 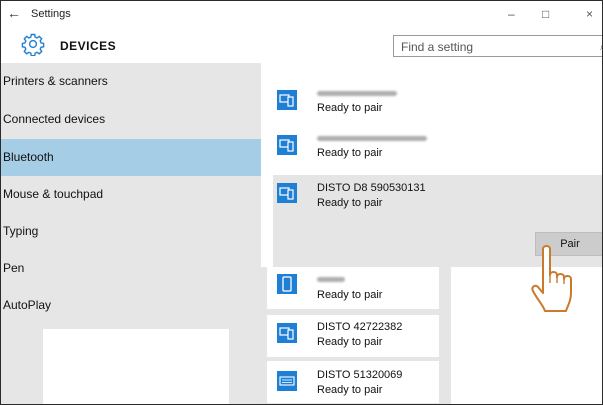 I want to click on page-header: DEVICES ⌕, so click(x=301, y=46).